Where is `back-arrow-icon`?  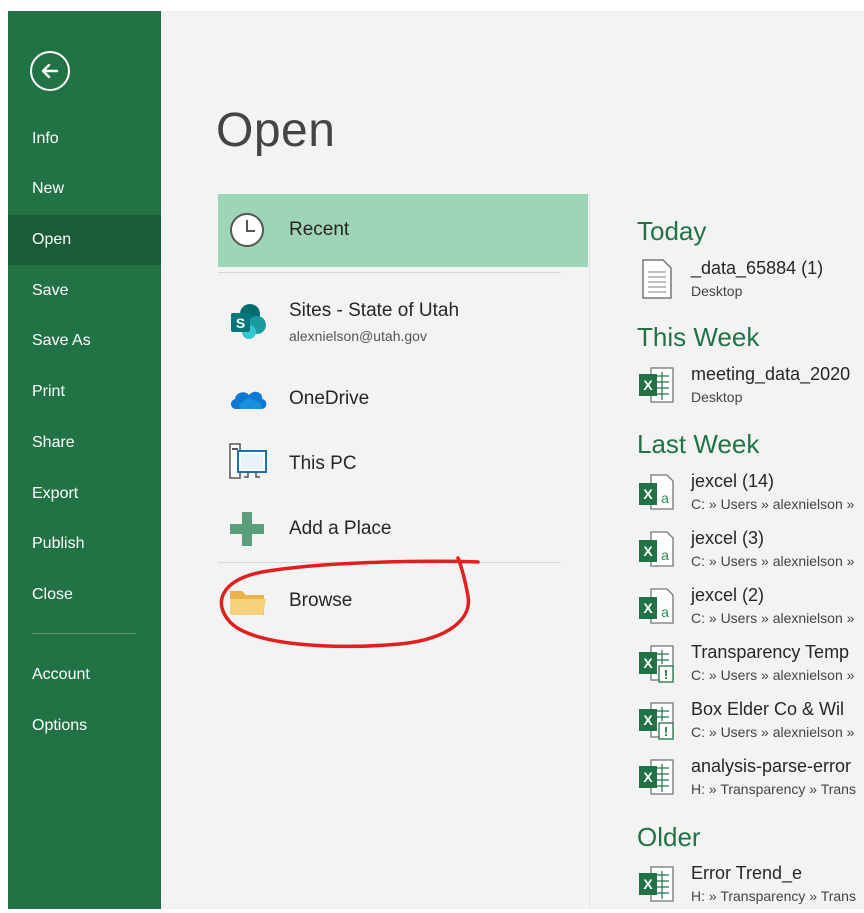
back-arrow-icon is located at coordinates (50, 71).